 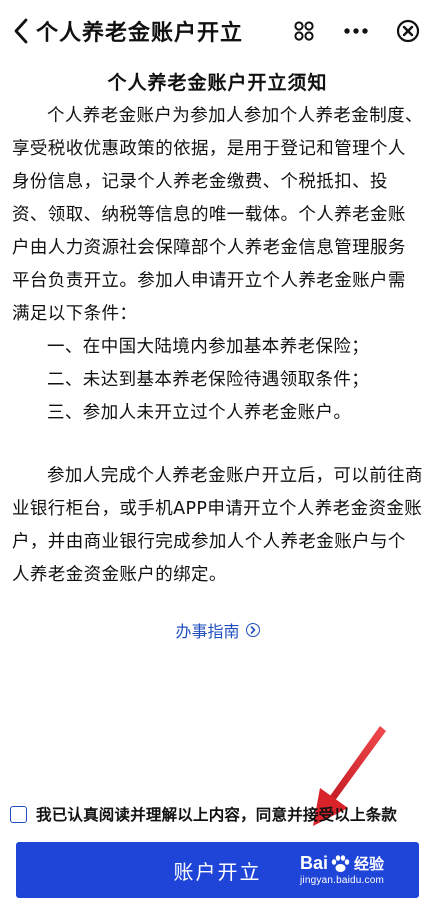 I want to click on back-icon, so click(x=21, y=31).